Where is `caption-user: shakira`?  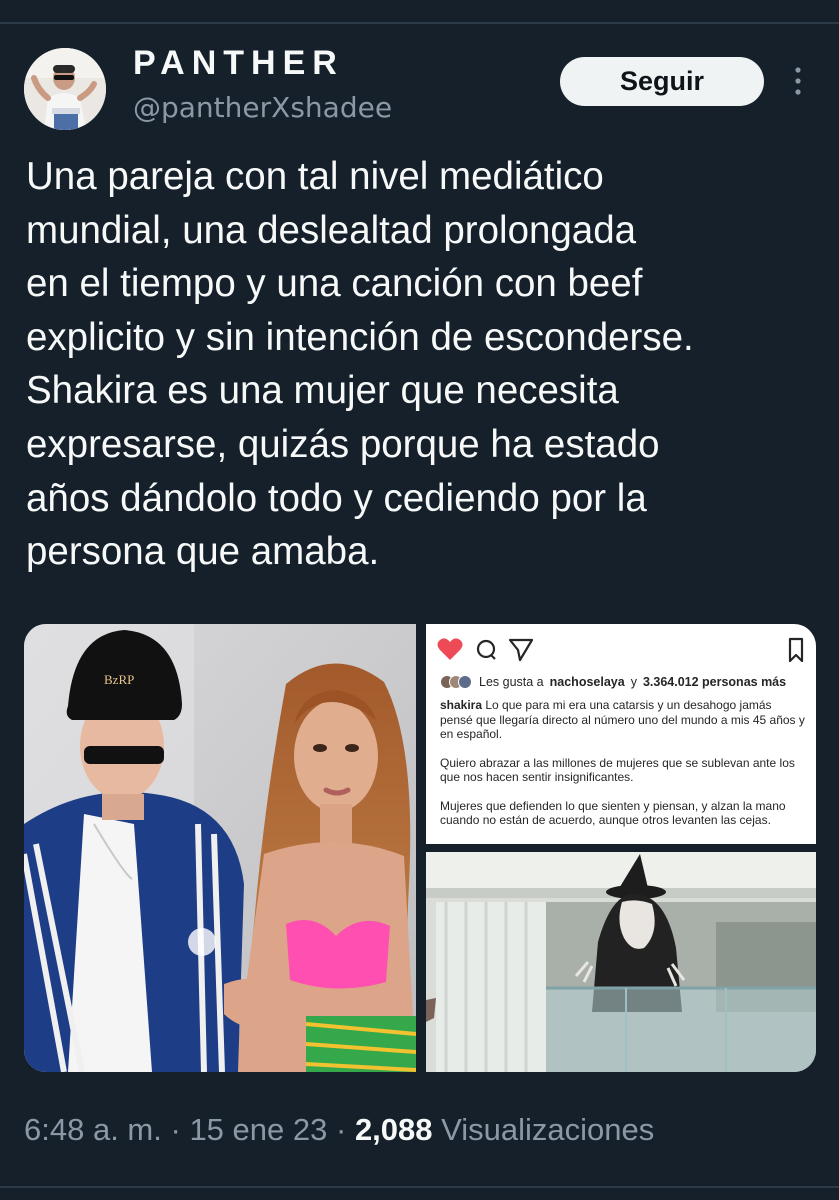
caption-user: shakira is located at coordinates (461, 705).